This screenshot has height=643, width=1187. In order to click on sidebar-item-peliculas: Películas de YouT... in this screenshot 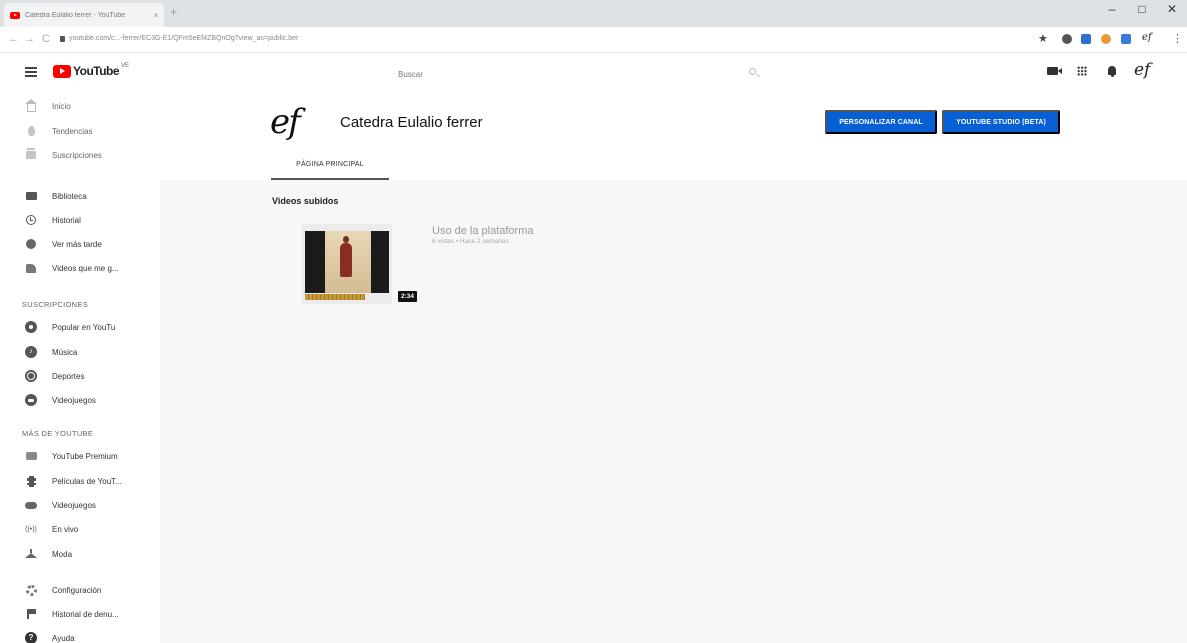, I will do `click(80, 481)`.